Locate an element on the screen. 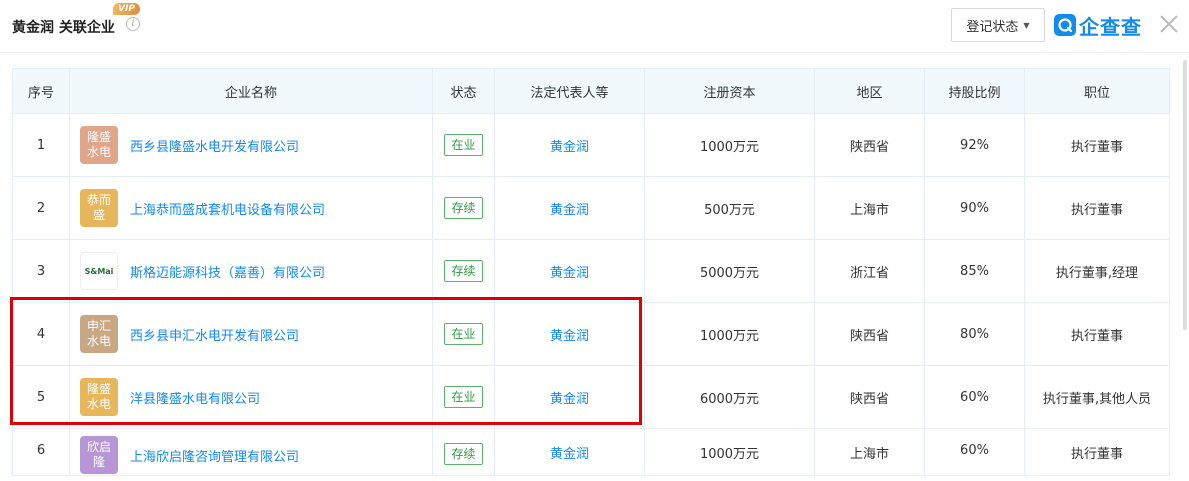 Image resolution: width=1189 pixels, height=481 pixels. row-number-cell: 6 is located at coordinates (41, 452).